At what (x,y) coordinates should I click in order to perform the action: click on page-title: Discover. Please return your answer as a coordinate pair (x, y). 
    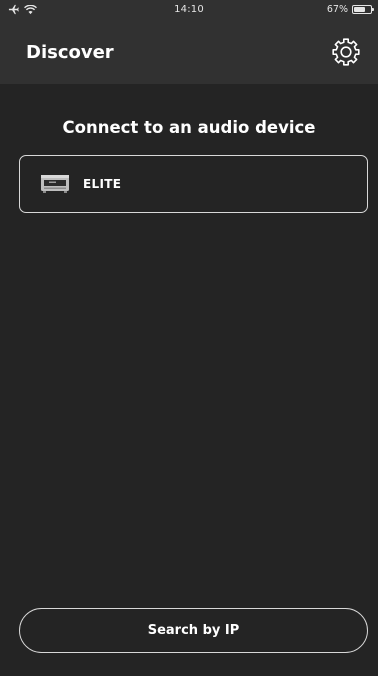
    Looking at the image, I should click on (70, 52).